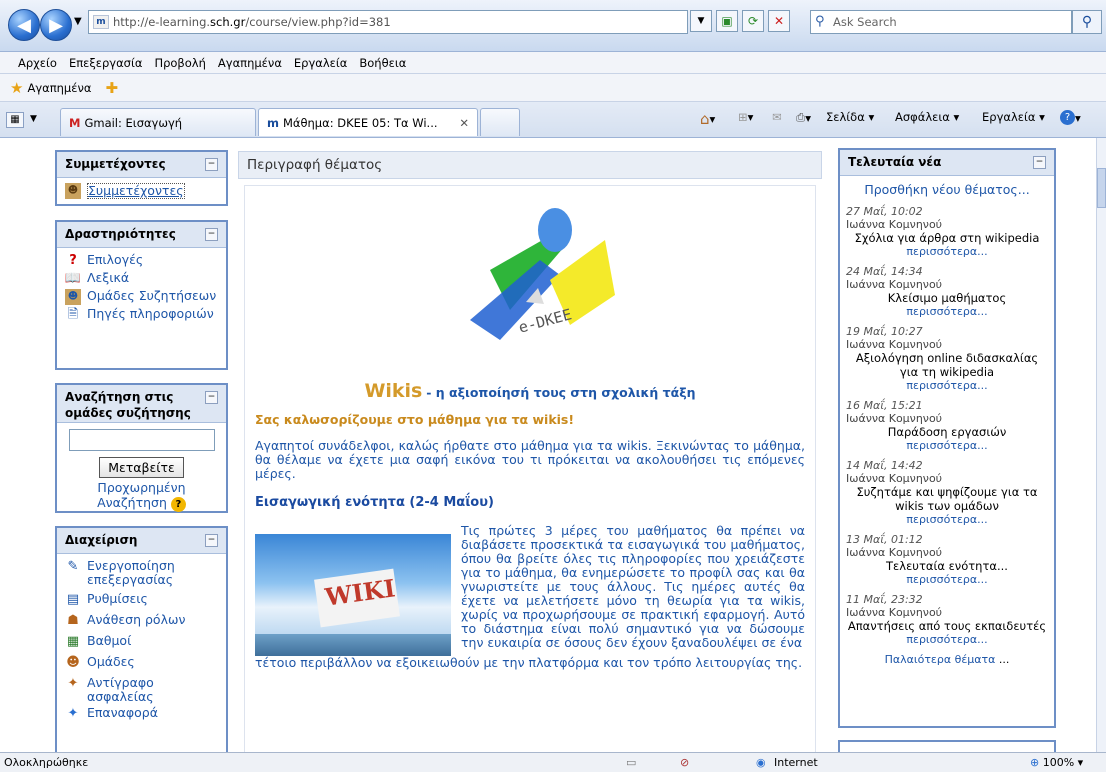  Describe the element at coordinates (941, 22) in the screenshot. I see `search-input: ⚲ Ask Search` at that location.